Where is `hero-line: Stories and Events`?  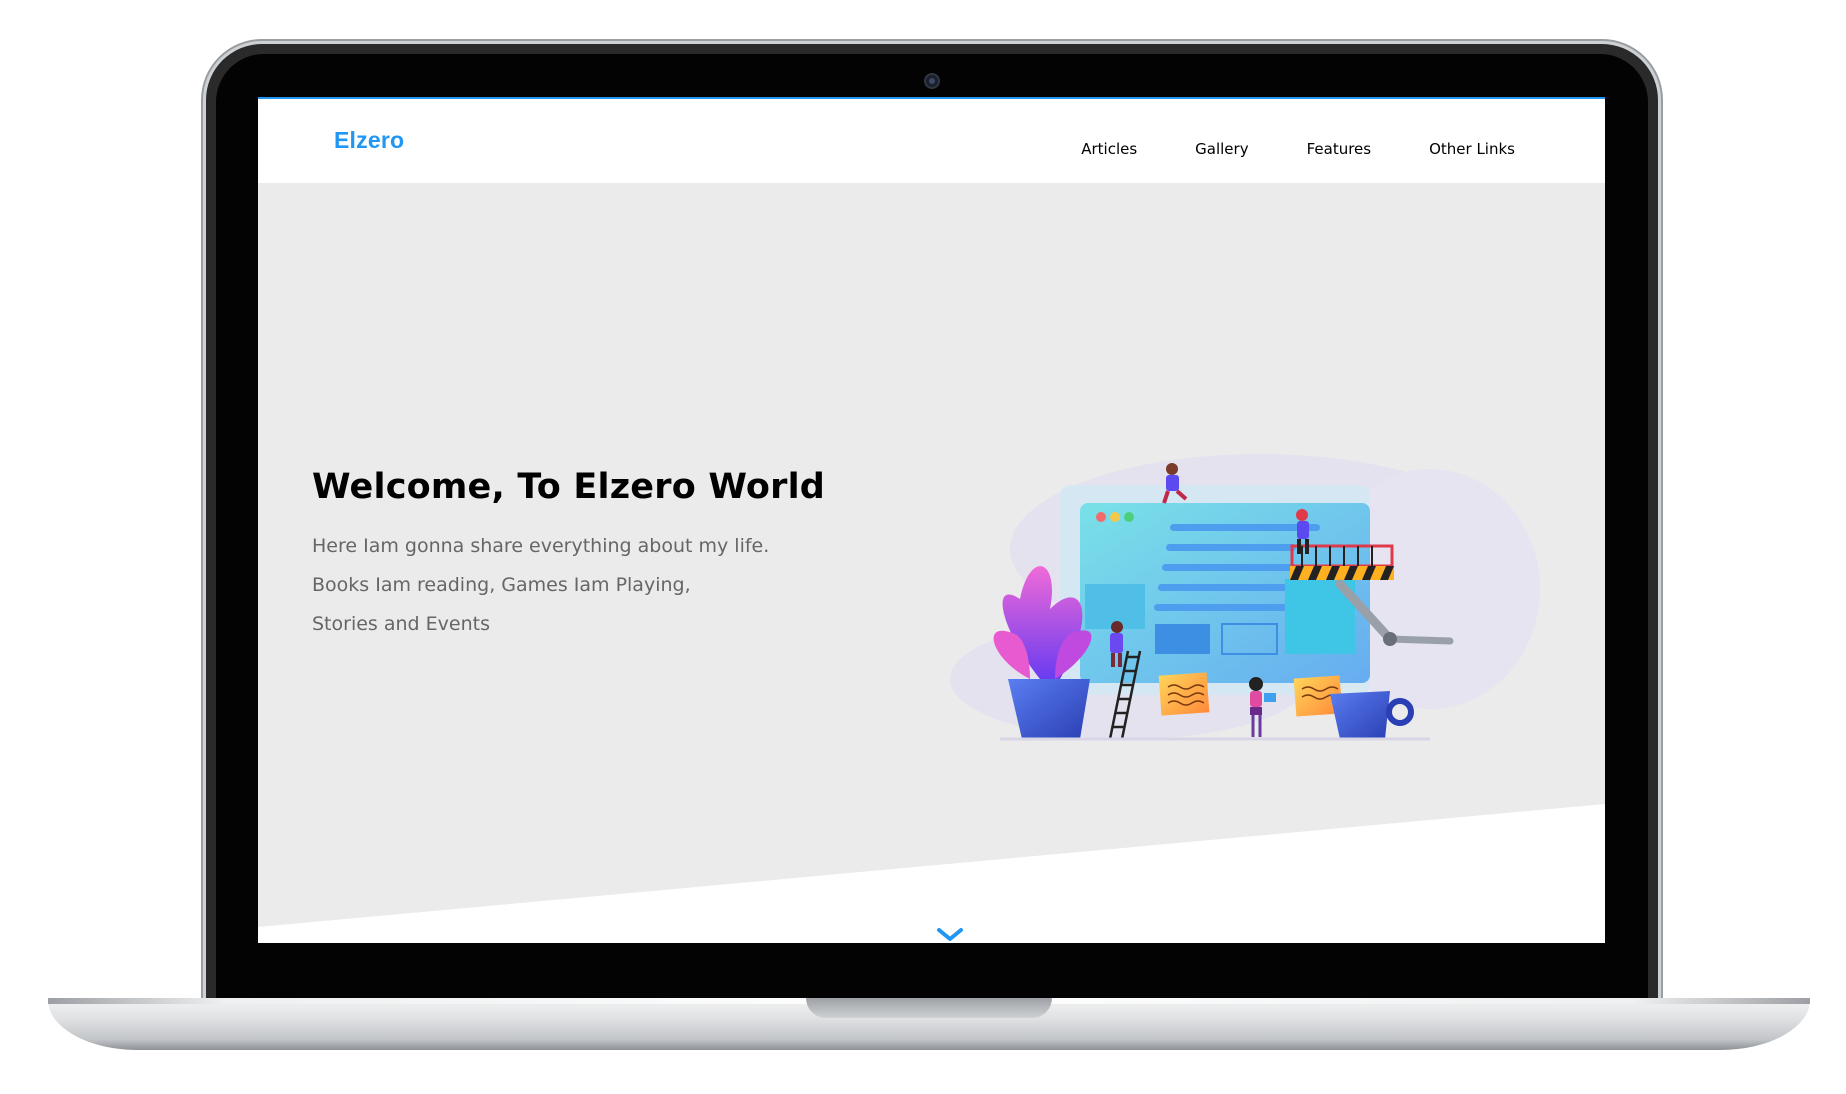 hero-line: Stories and Events is located at coordinates (401, 624).